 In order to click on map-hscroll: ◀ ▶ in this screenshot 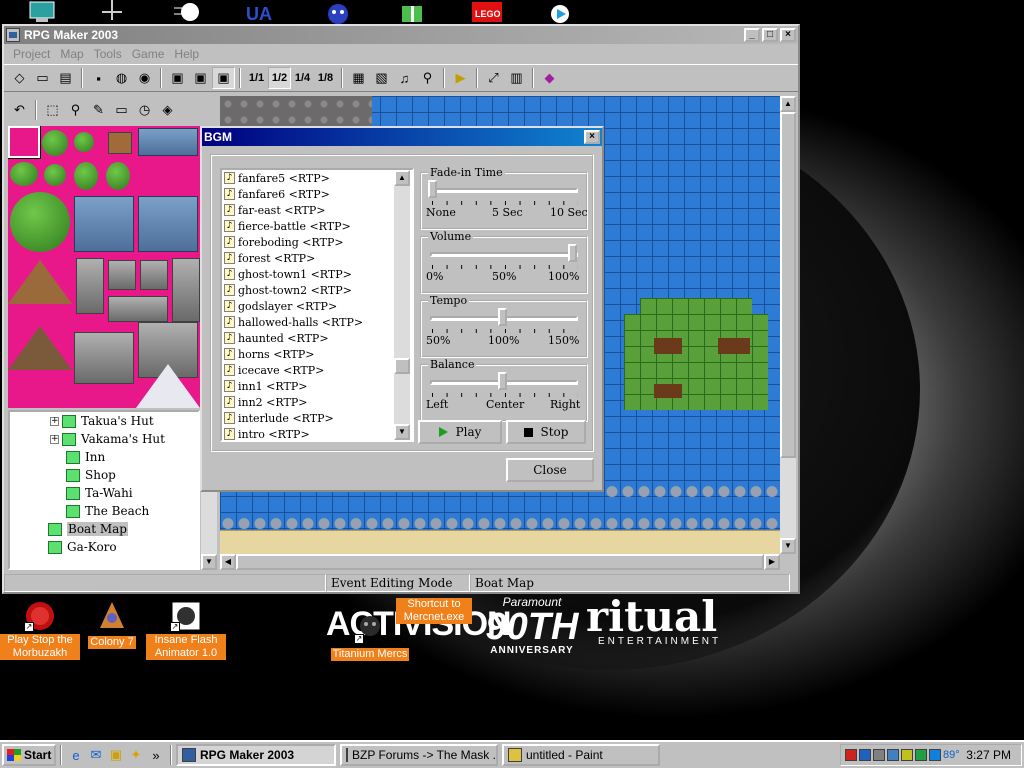, I will do `click(500, 562)`.